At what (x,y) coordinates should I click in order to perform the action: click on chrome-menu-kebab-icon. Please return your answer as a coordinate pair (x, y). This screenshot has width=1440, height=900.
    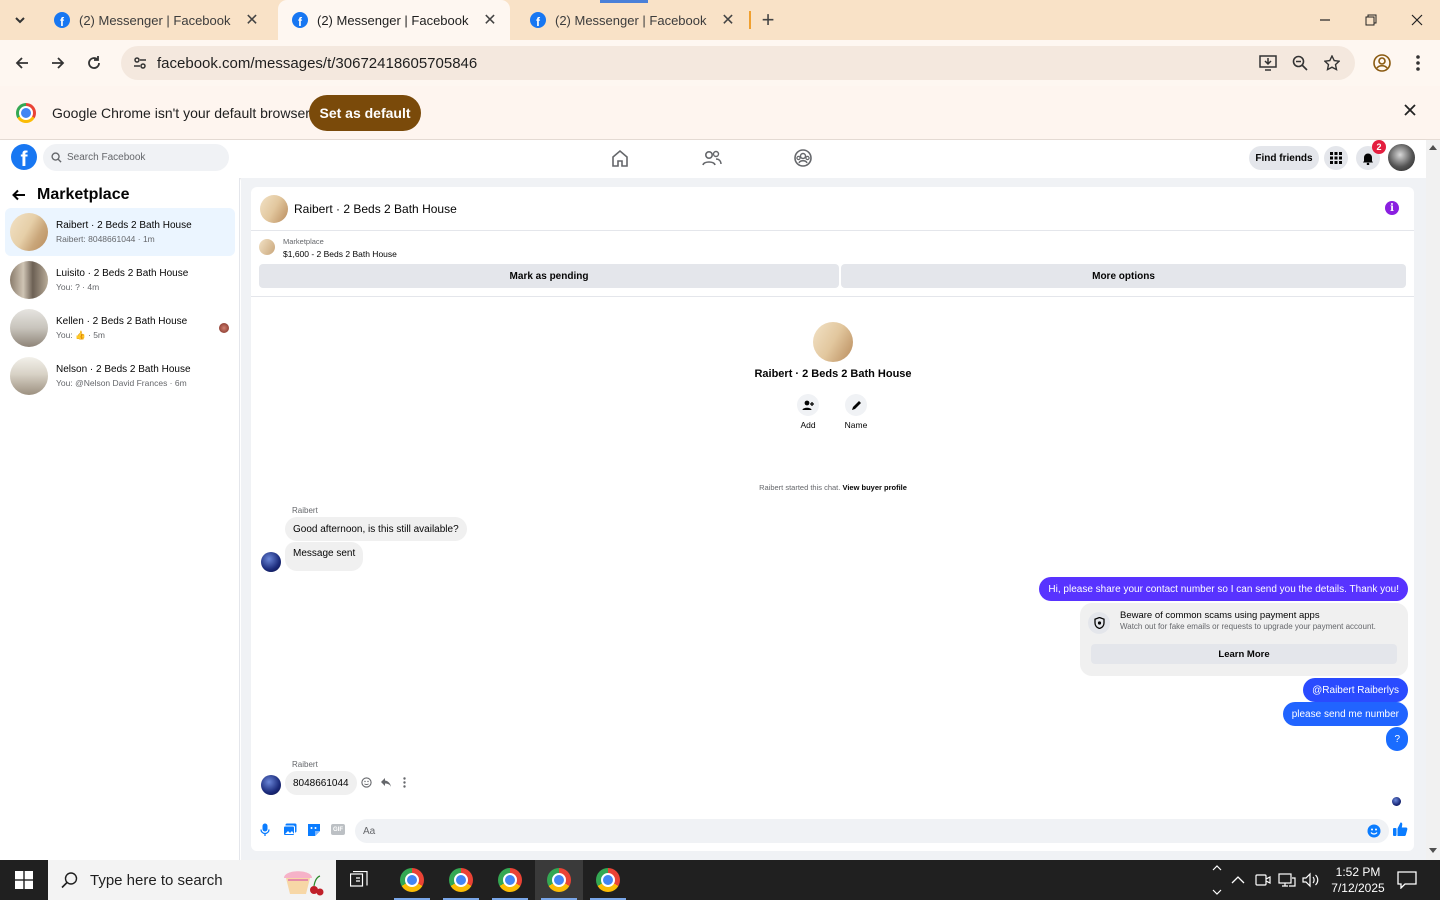
    Looking at the image, I should click on (1418, 63).